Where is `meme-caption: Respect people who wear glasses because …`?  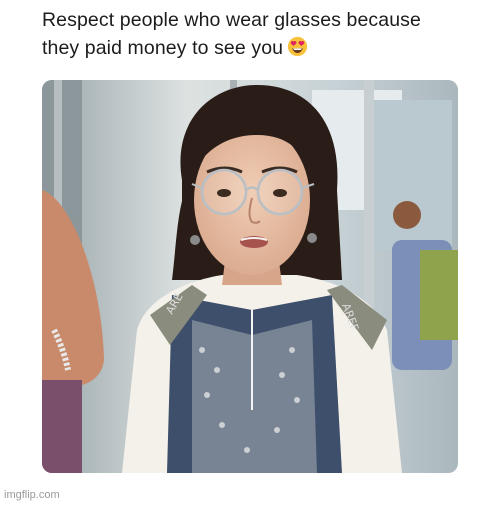 meme-caption: Respect people who wear glasses because … is located at coordinates (262, 34).